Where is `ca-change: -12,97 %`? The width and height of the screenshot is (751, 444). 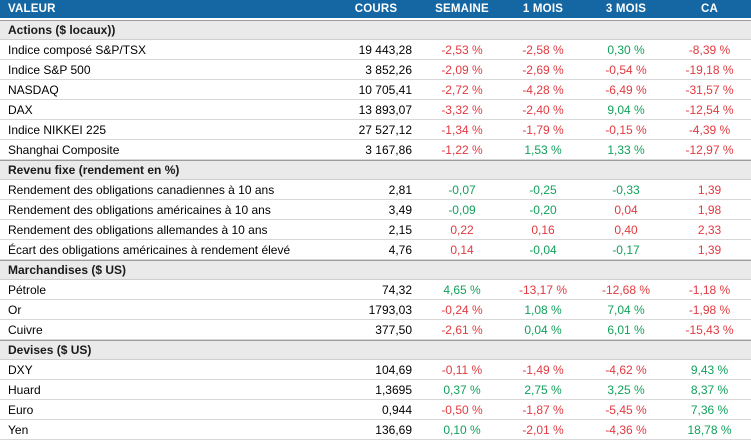
ca-change: -12,97 % is located at coordinates (709, 149).